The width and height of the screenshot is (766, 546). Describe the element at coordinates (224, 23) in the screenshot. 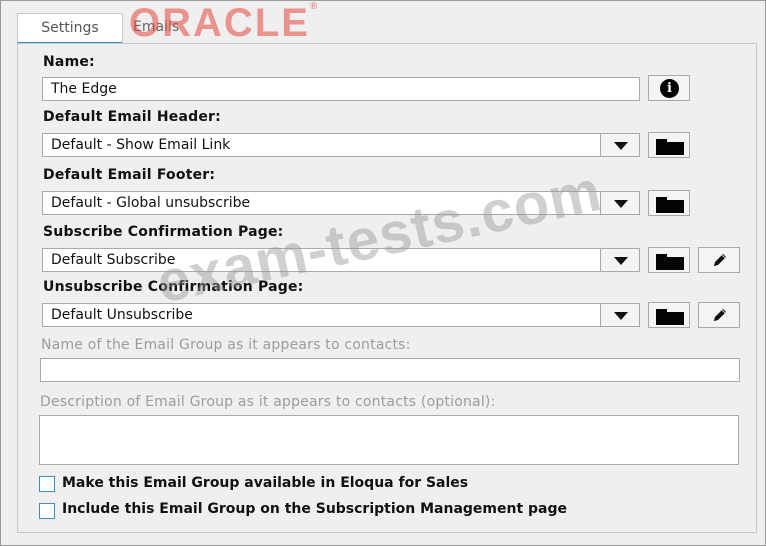

I see `oracle-logo-watermark: ORACLE®` at that location.